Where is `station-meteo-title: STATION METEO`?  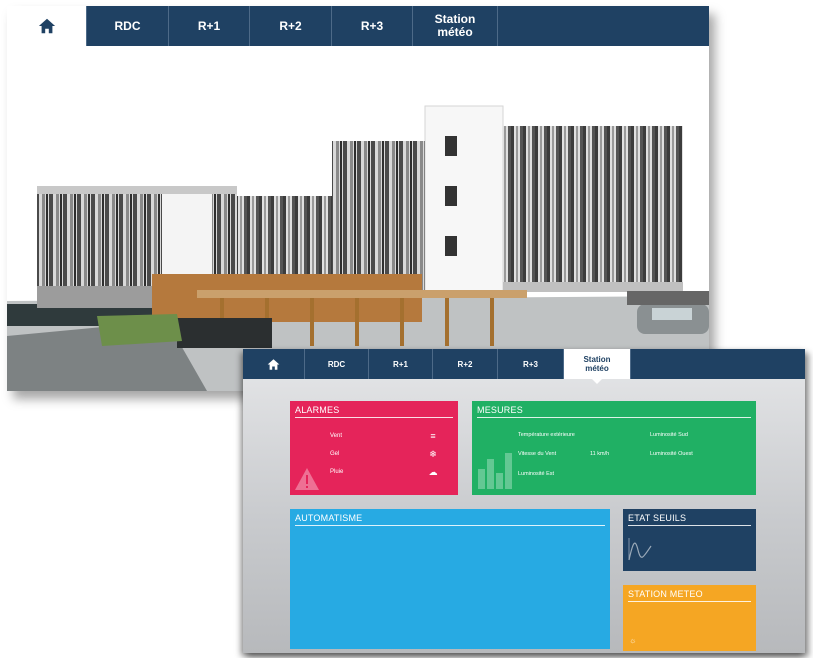 station-meteo-title: STATION METEO is located at coordinates (689, 595).